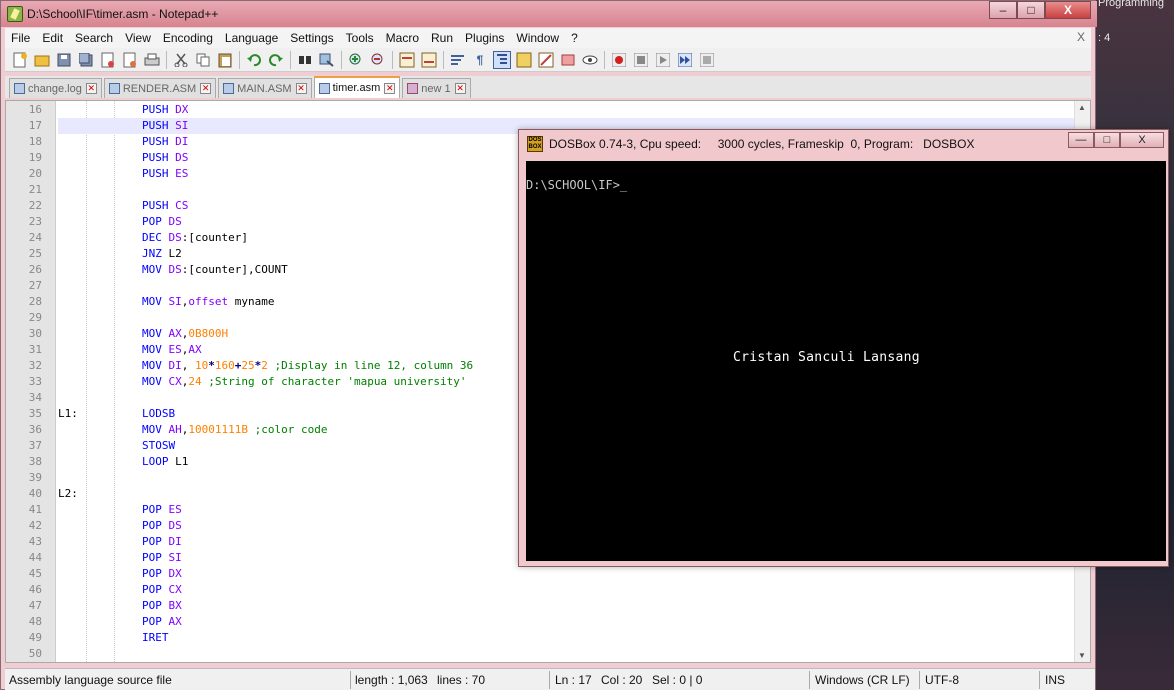 The image size is (1174, 690). I want to click on scroll-down-icon: ▼, so click(1082, 655).